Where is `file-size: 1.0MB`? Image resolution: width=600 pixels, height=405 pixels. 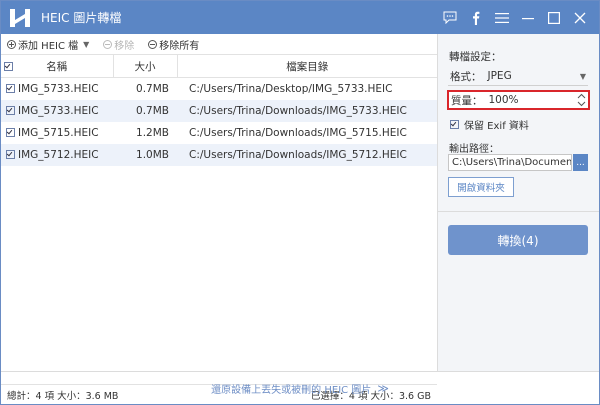
file-size: 1.0MB is located at coordinates (152, 155).